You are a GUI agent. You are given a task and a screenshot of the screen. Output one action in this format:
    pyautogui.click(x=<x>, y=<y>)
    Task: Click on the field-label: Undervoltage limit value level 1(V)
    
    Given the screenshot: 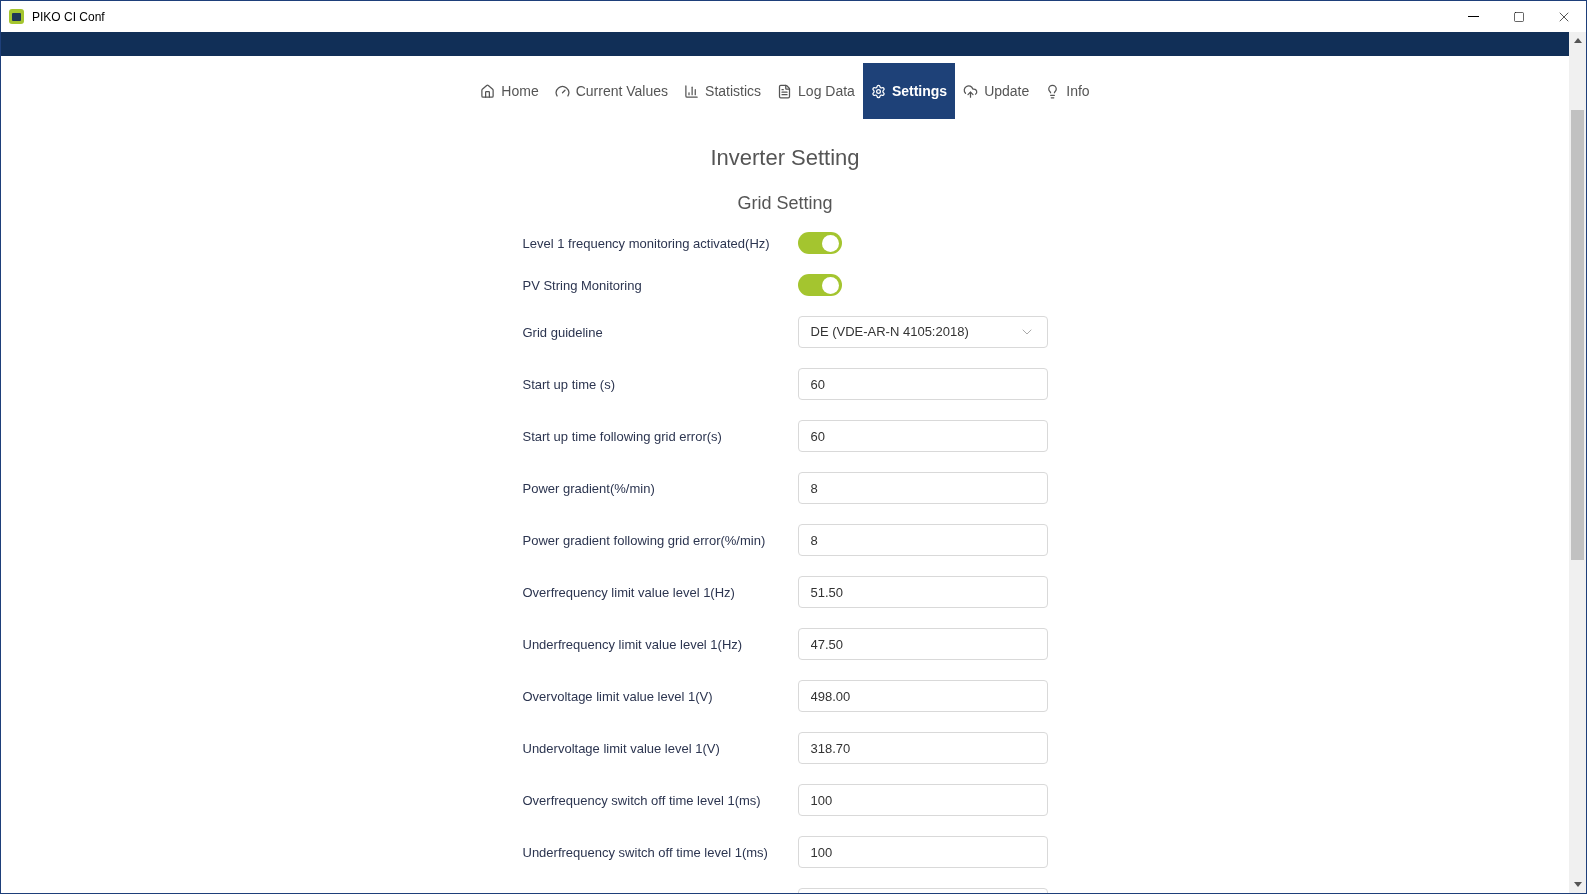 What is the action you would take?
    pyautogui.click(x=621, y=748)
    